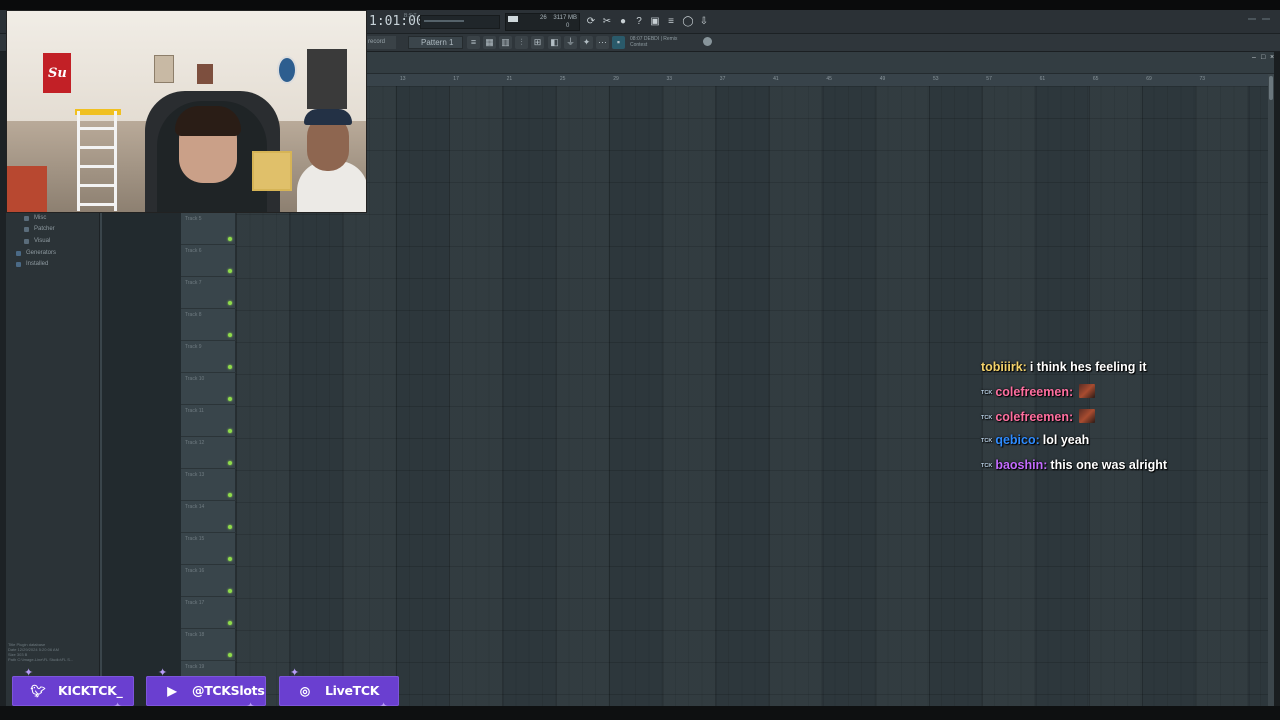 The height and width of the screenshot is (720, 1280). Describe the element at coordinates (820, 63) in the screenshot. I see `playlist-header` at that location.